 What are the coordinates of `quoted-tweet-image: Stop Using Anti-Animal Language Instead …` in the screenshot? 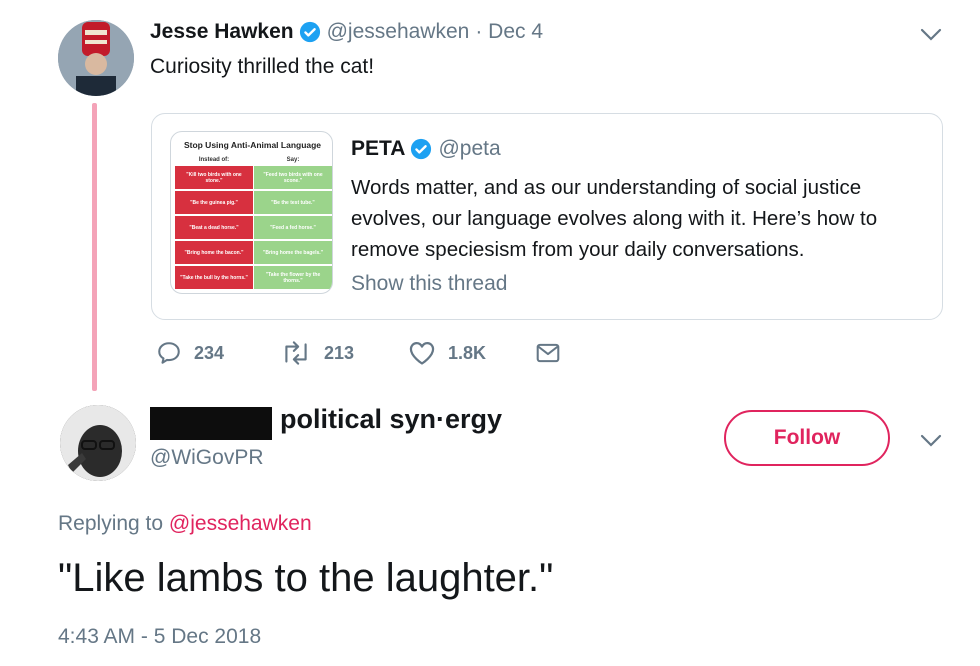 It's located at (251, 212).